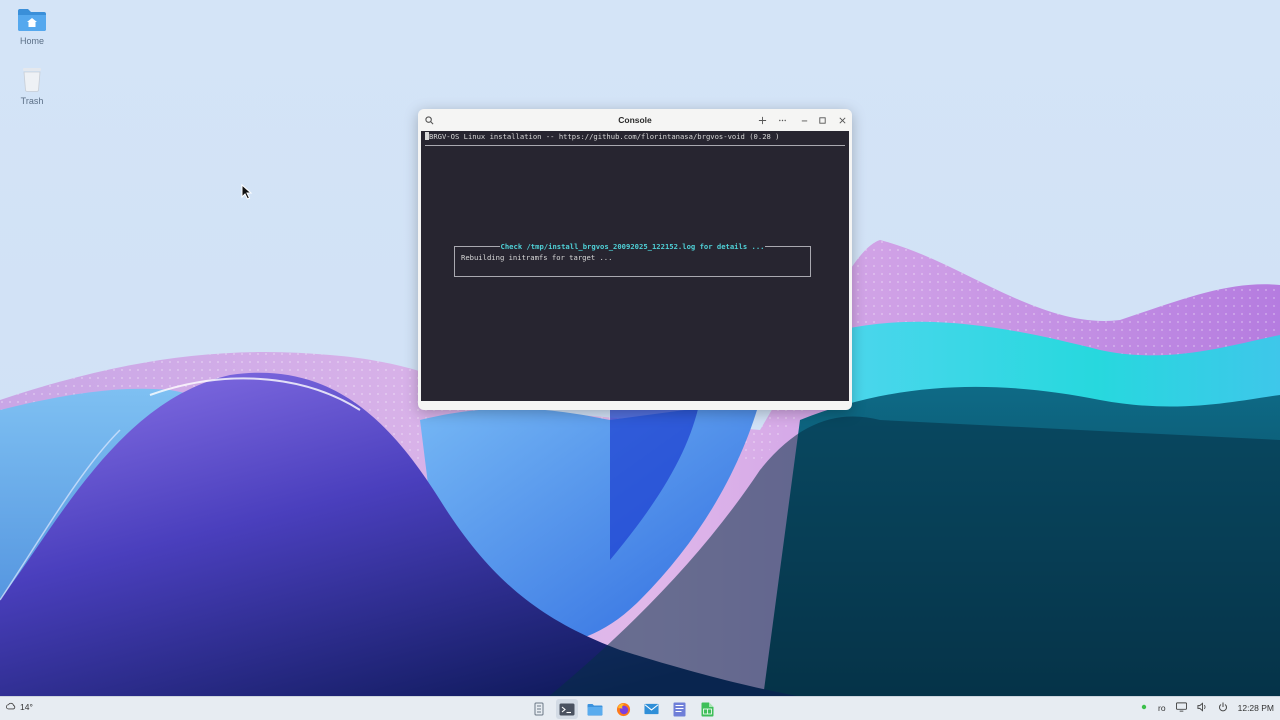 The height and width of the screenshot is (720, 1280). Describe the element at coordinates (32, 101) in the screenshot. I see `desktop-icon-label: Trash` at that location.